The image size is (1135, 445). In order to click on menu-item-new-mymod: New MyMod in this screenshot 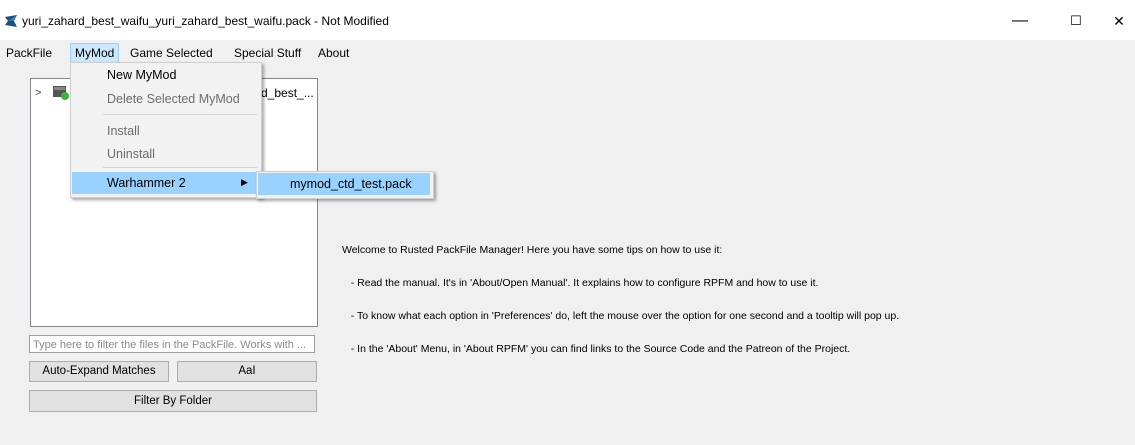, I will do `click(141, 75)`.